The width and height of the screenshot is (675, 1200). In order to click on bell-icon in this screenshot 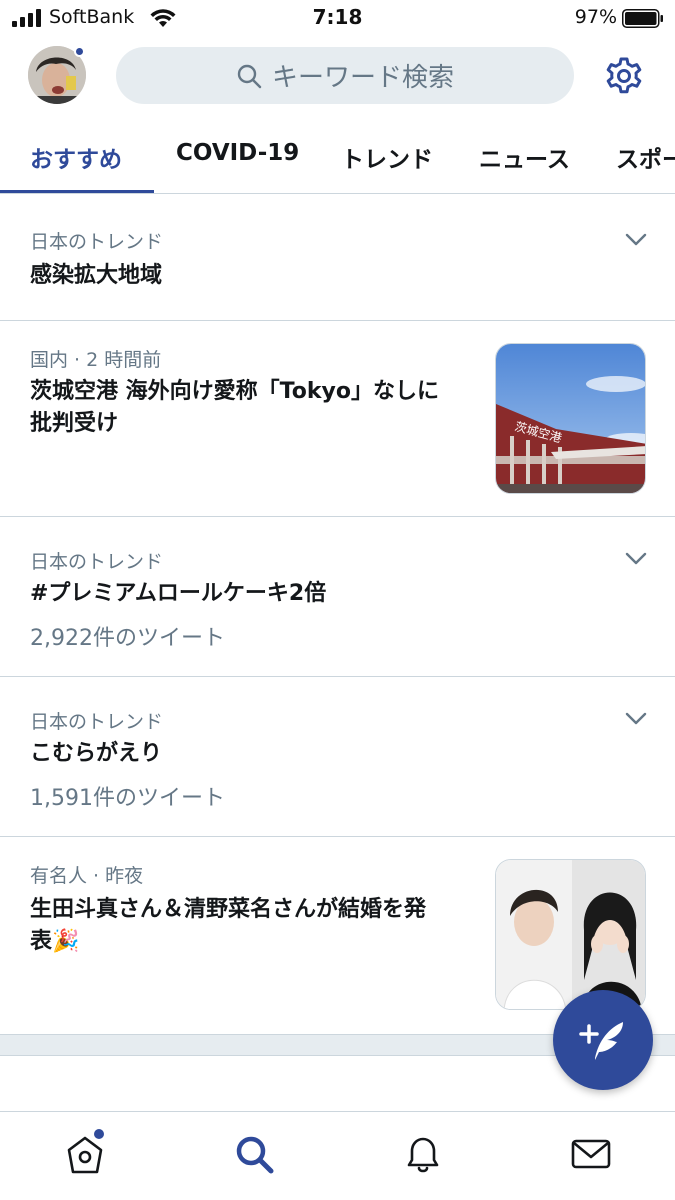, I will do `click(423, 1154)`.